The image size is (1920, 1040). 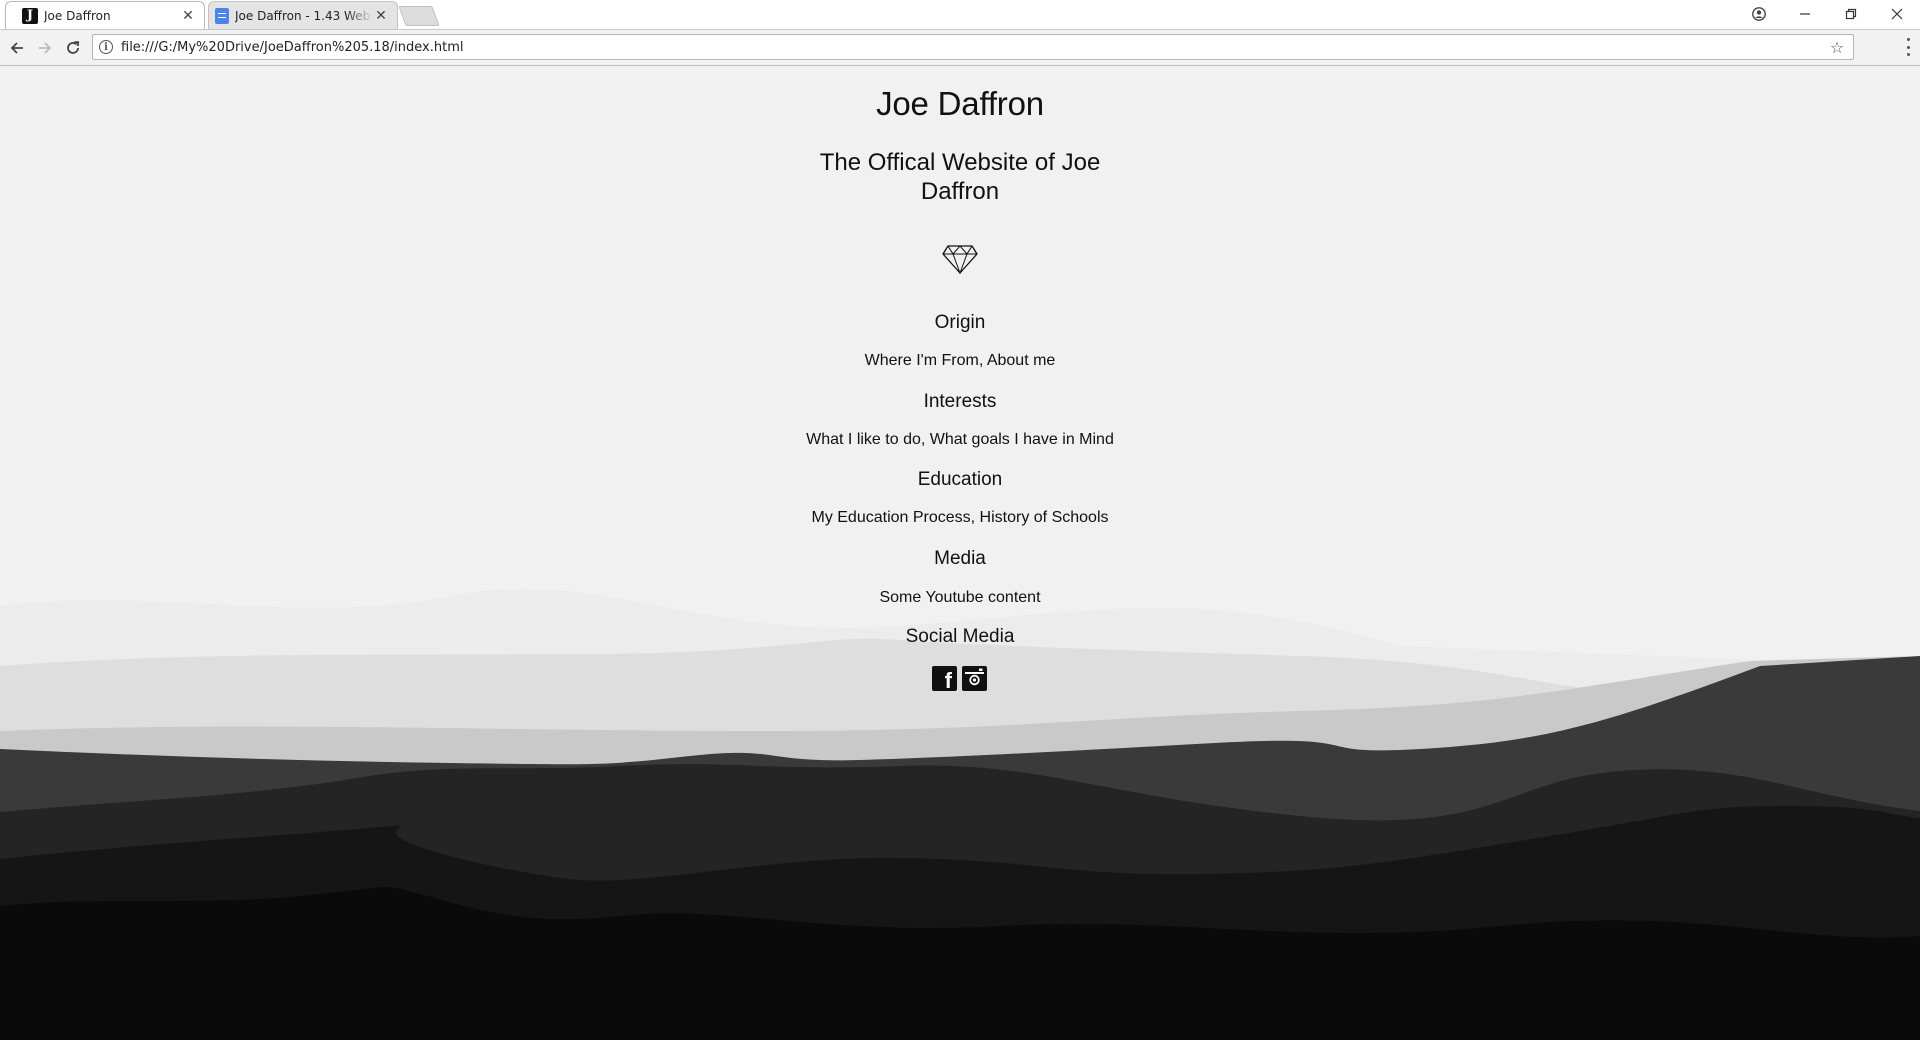 I want to click on instagram-icon, so click(x=974, y=678).